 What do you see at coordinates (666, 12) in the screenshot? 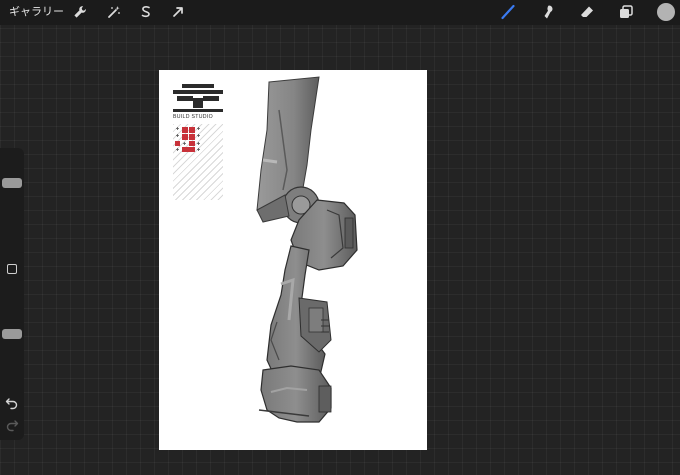
I see `color-picker-button` at bounding box center [666, 12].